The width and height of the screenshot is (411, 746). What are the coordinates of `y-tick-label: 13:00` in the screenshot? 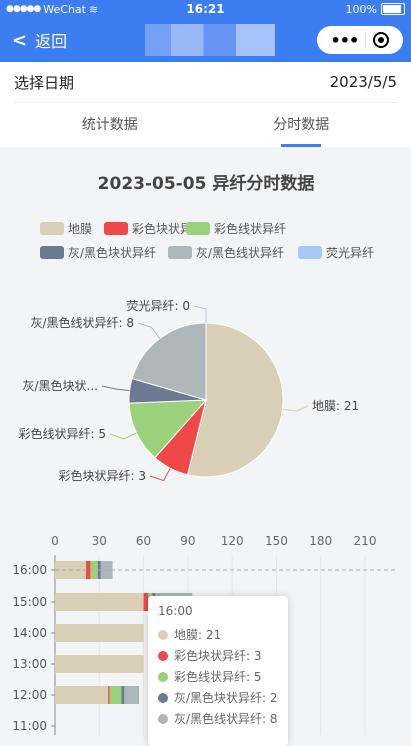 It's located at (29, 664).